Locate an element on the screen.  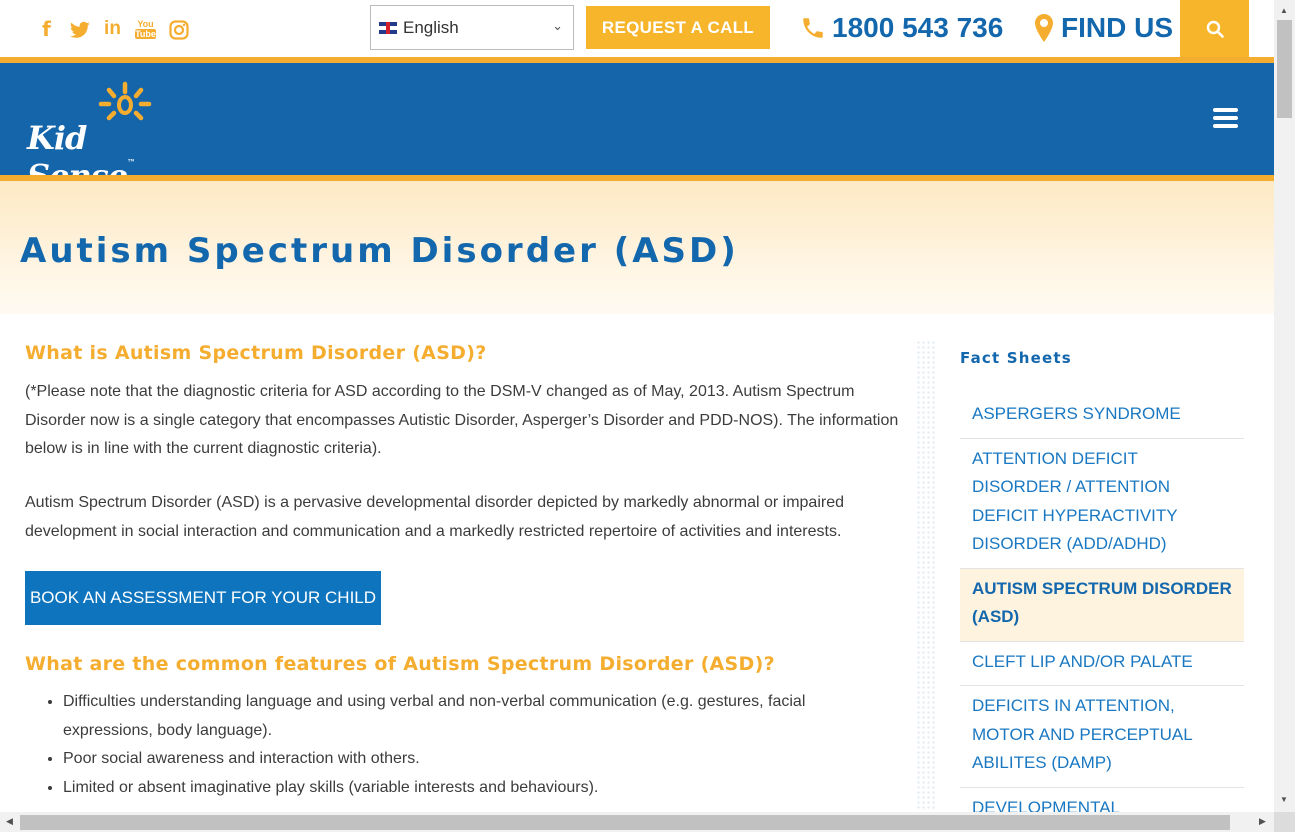
vertical-scrollbar: ▲ ▼ is located at coordinates (1284, 406).